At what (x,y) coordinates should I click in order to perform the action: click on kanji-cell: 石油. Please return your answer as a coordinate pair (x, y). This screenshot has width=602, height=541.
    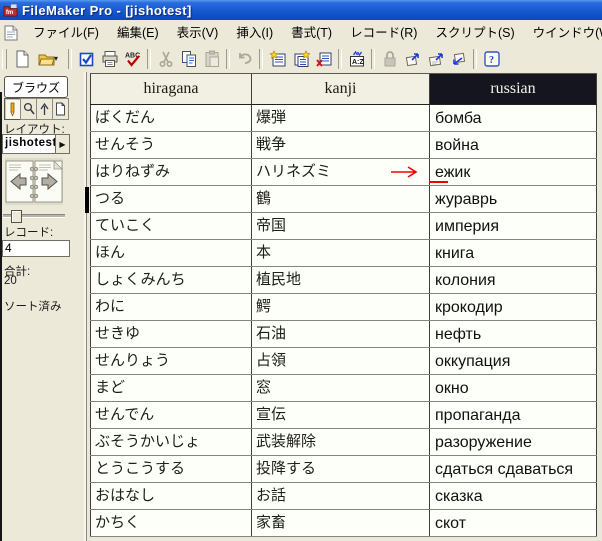
    Looking at the image, I should click on (340, 334).